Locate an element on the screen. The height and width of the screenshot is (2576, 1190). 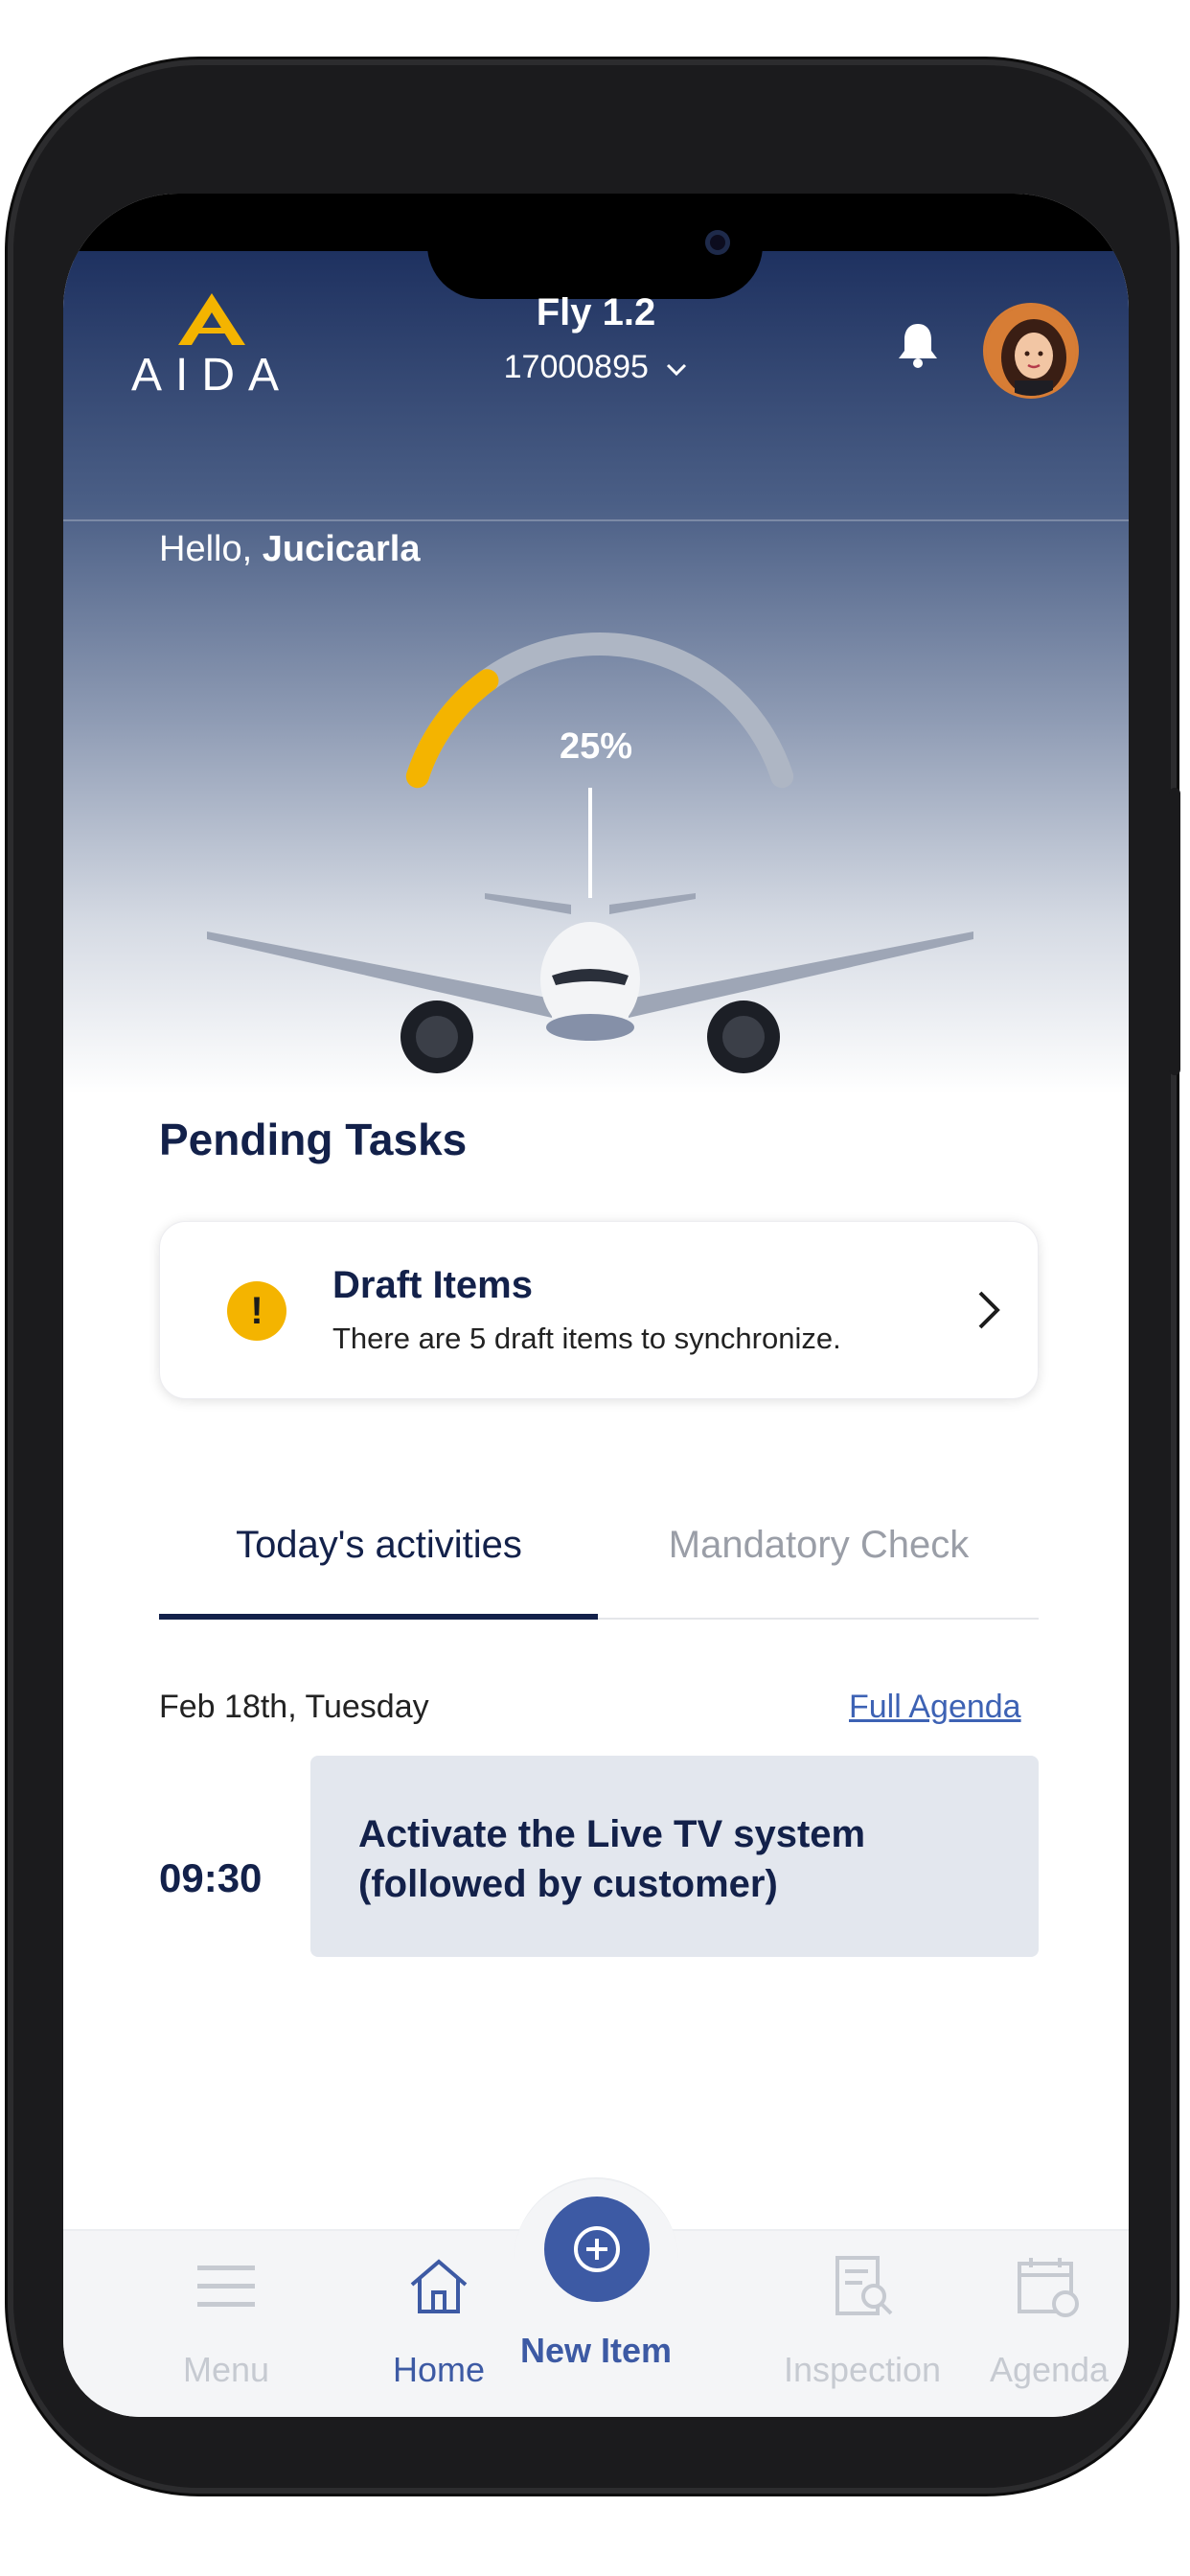
tab-todays-activities: Today's activities is located at coordinates (379, 1559).